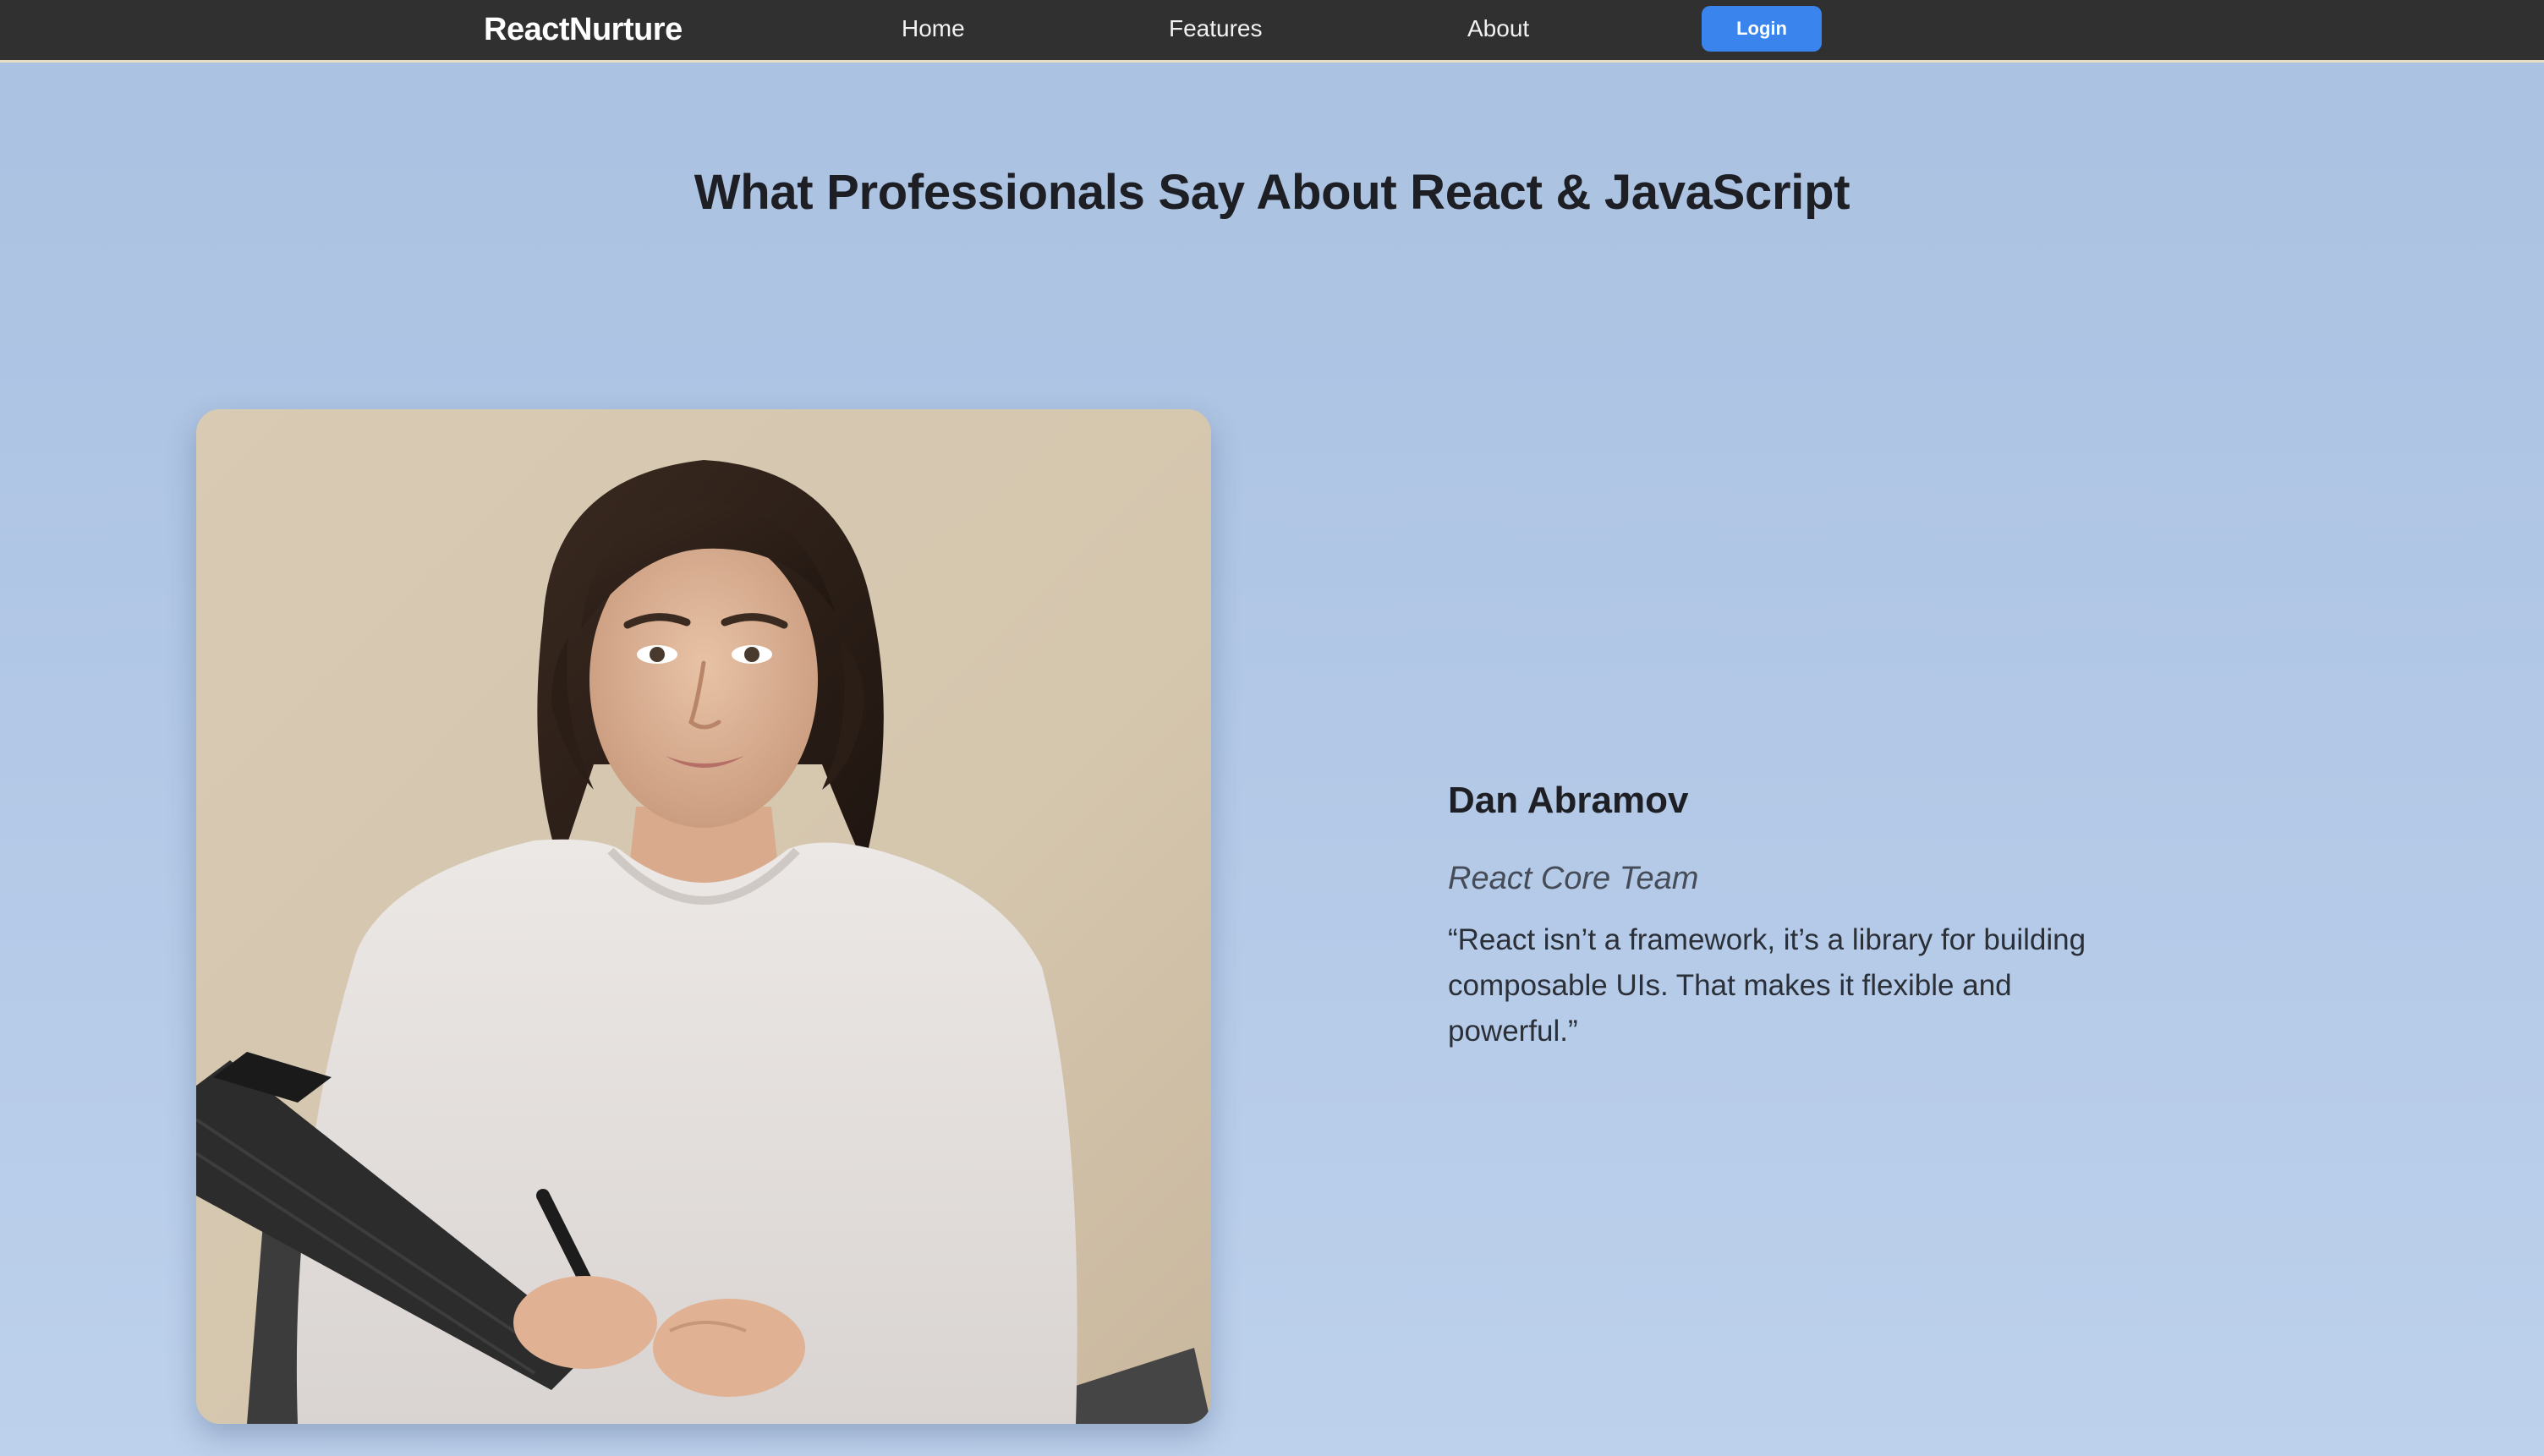 The image size is (2544, 1456). What do you see at coordinates (1568, 801) in the screenshot?
I see `testimonial-name: Dan Abramov` at bounding box center [1568, 801].